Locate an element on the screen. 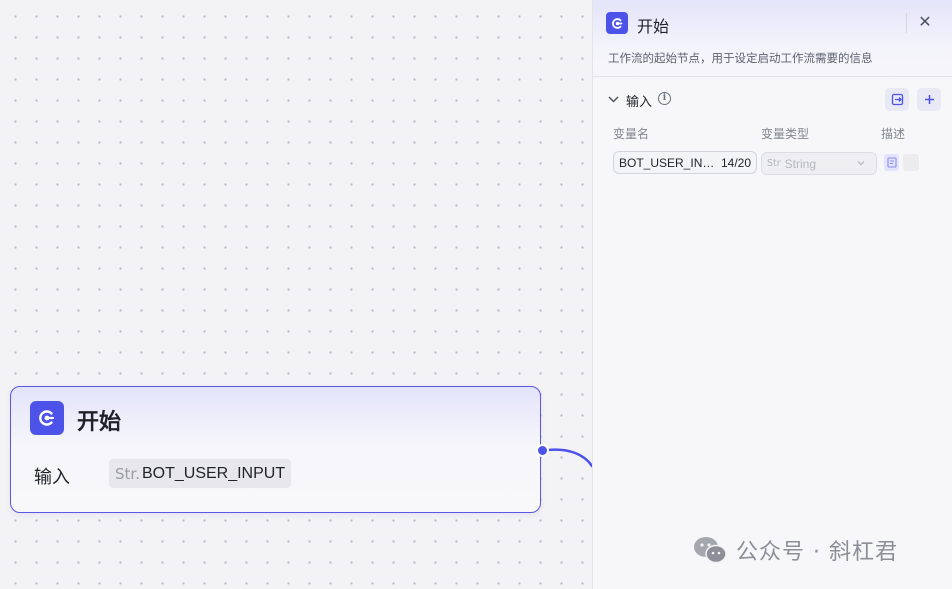 This screenshot has width=952, height=589. node-input-label: 输入 is located at coordinates (52, 477).